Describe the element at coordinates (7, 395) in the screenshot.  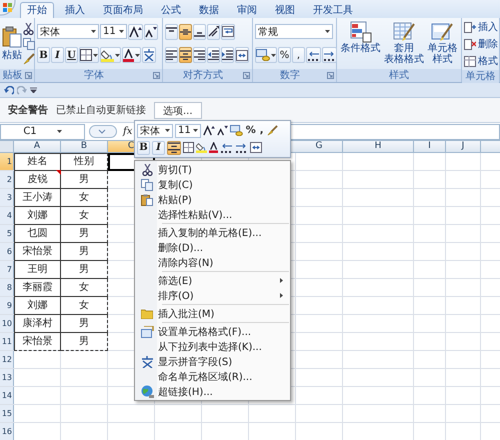
I see `row-header: 14` at that location.